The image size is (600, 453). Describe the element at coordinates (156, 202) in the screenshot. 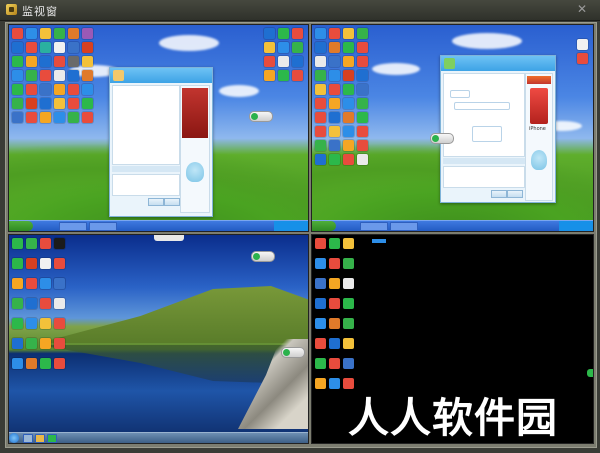

I see `close-chat-button` at that location.